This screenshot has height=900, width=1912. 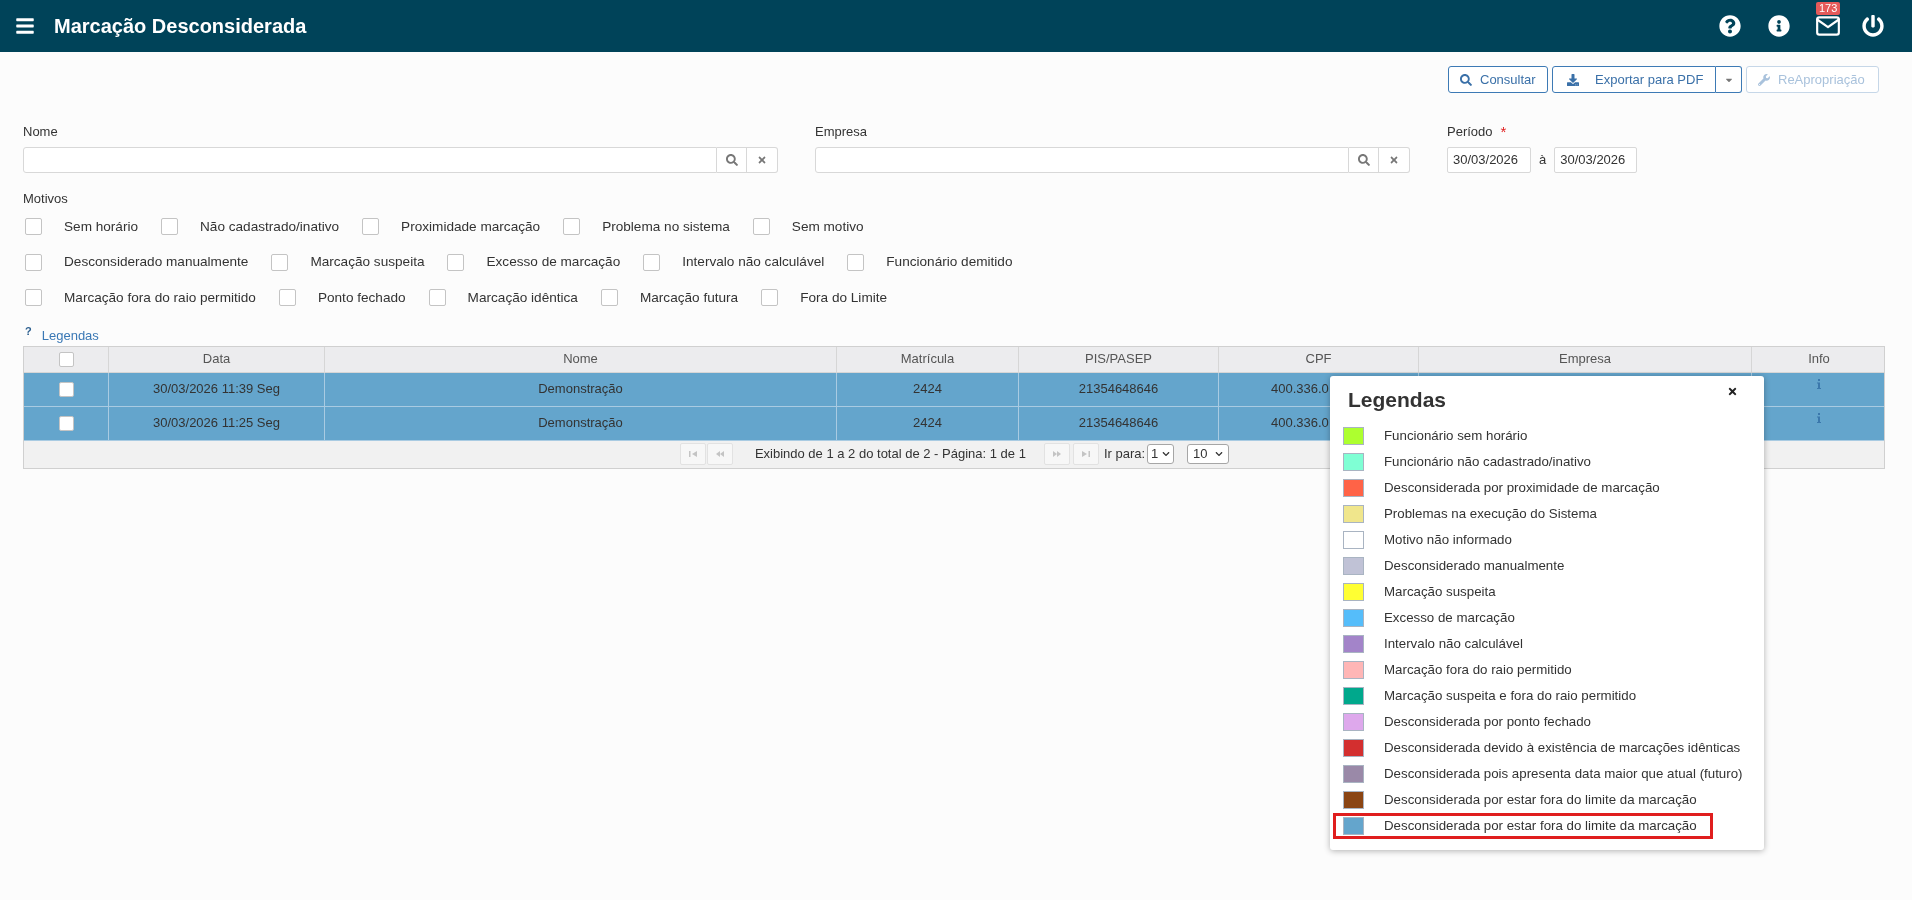 What do you see at coordinates (689, 297) in the screenshot?
I see `checkbox-label: Marcação futura` at bounding box center [689, 297].